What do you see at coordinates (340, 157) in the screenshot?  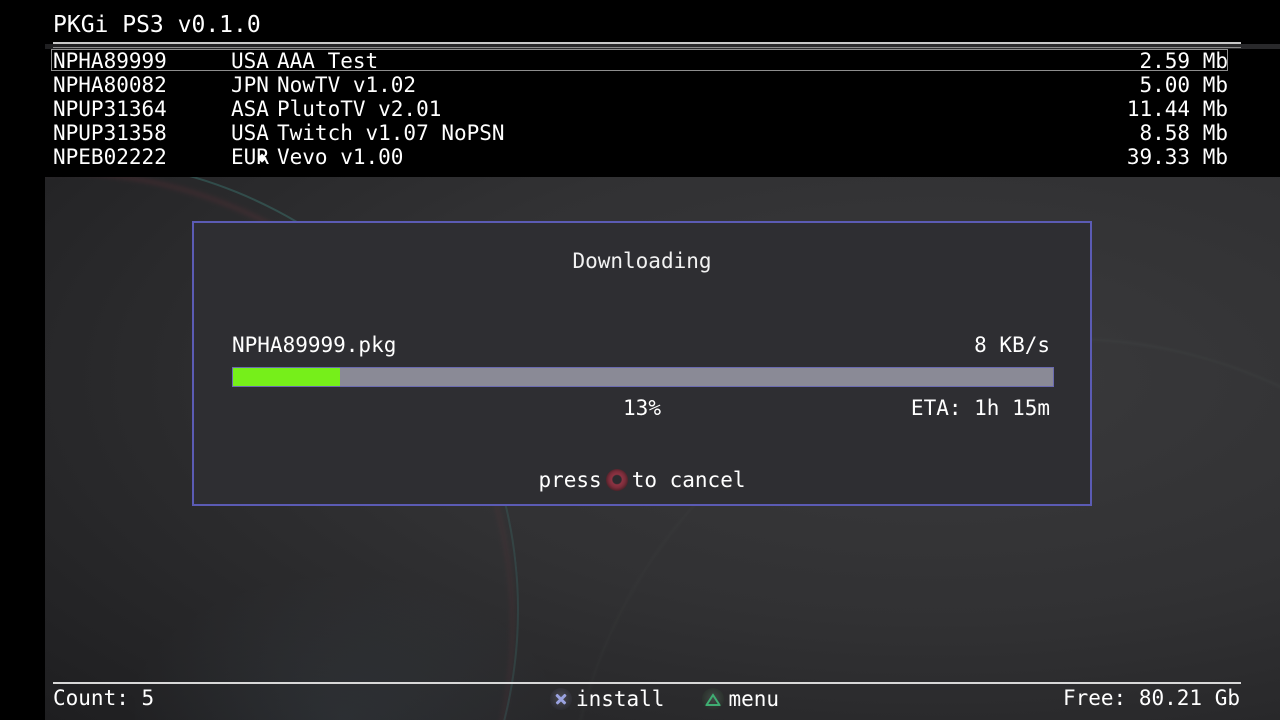 I see `package-name: Vevo v1.00` at bounding box center [340, 157].